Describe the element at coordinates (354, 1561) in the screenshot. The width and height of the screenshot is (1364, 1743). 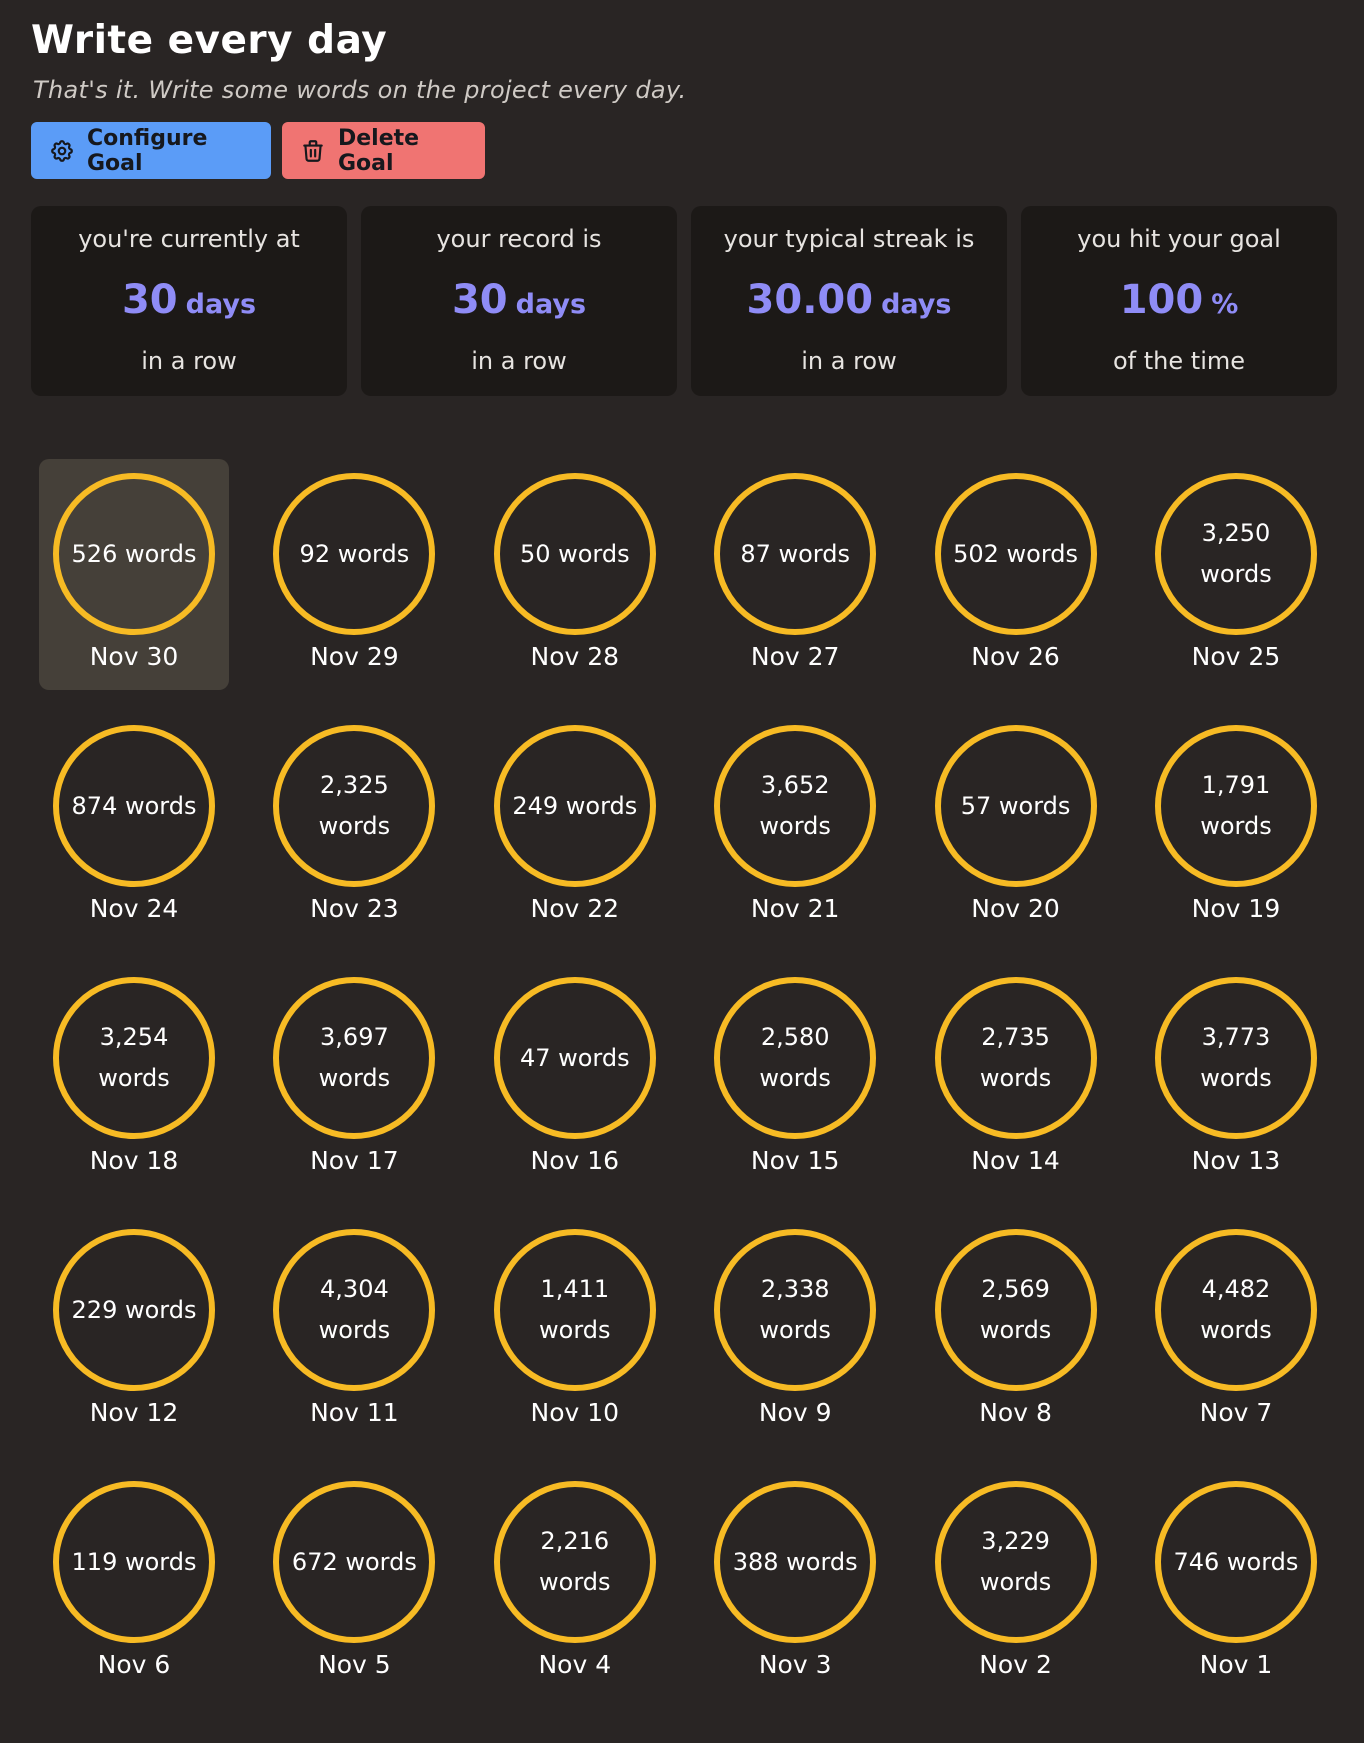
I see `word-count: 672 words` at that location.